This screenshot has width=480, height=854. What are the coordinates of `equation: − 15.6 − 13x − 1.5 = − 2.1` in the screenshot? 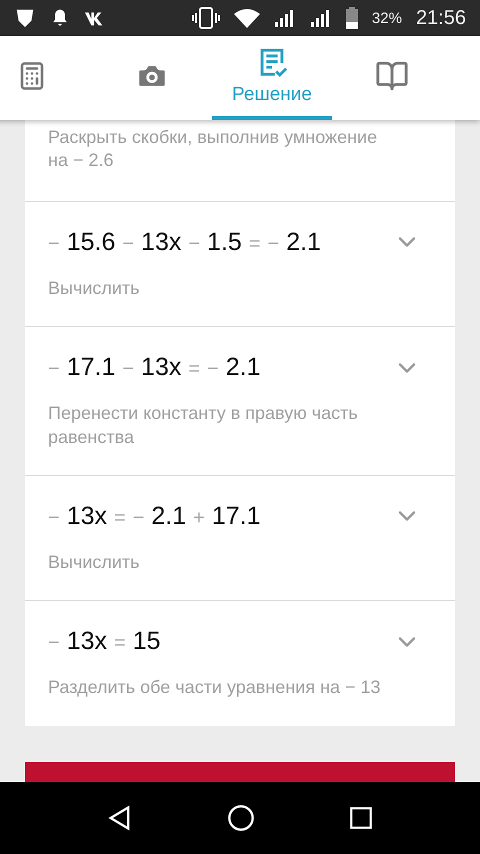 It's located at (184, 242).